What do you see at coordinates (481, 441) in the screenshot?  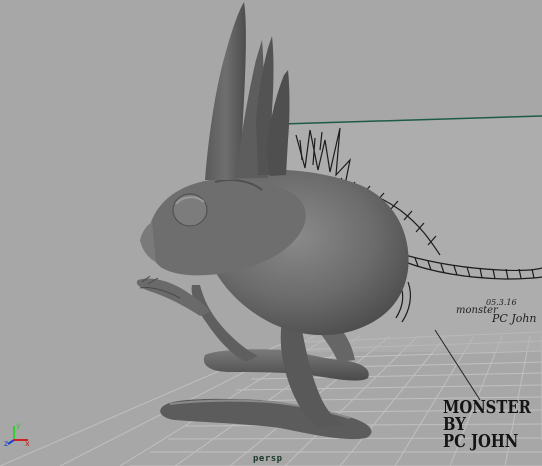 I see `credit-line-3: PC JOHN` at bounding box center [481, 441].